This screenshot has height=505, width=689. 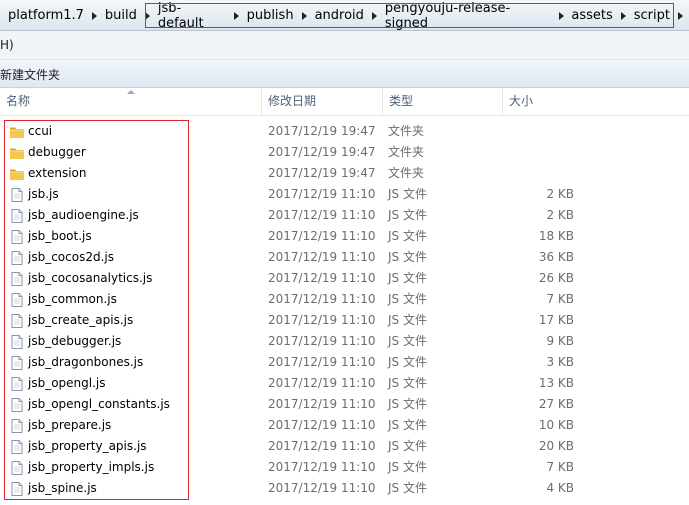 What do you see at coordinates (348, 15) in the screenshot?
I see `breadcrumb-item-android: android` at bounding box center [348, 15].